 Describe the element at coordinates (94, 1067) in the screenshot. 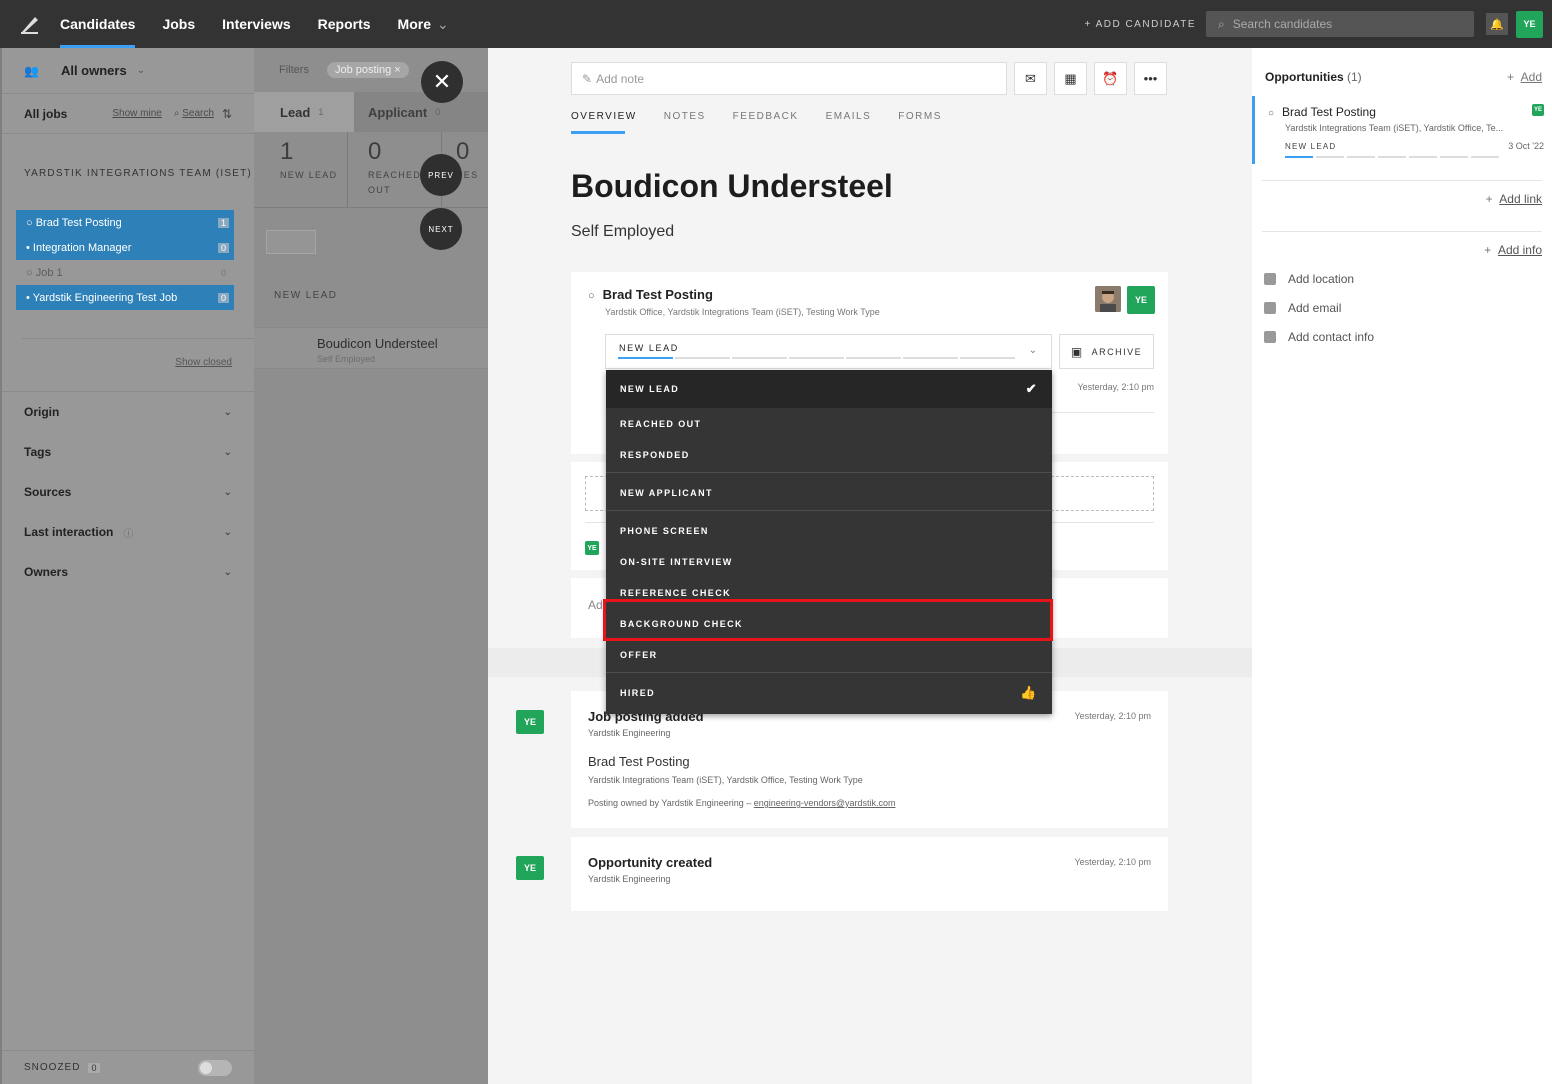

I see `snoozed-count: 0` at that location.